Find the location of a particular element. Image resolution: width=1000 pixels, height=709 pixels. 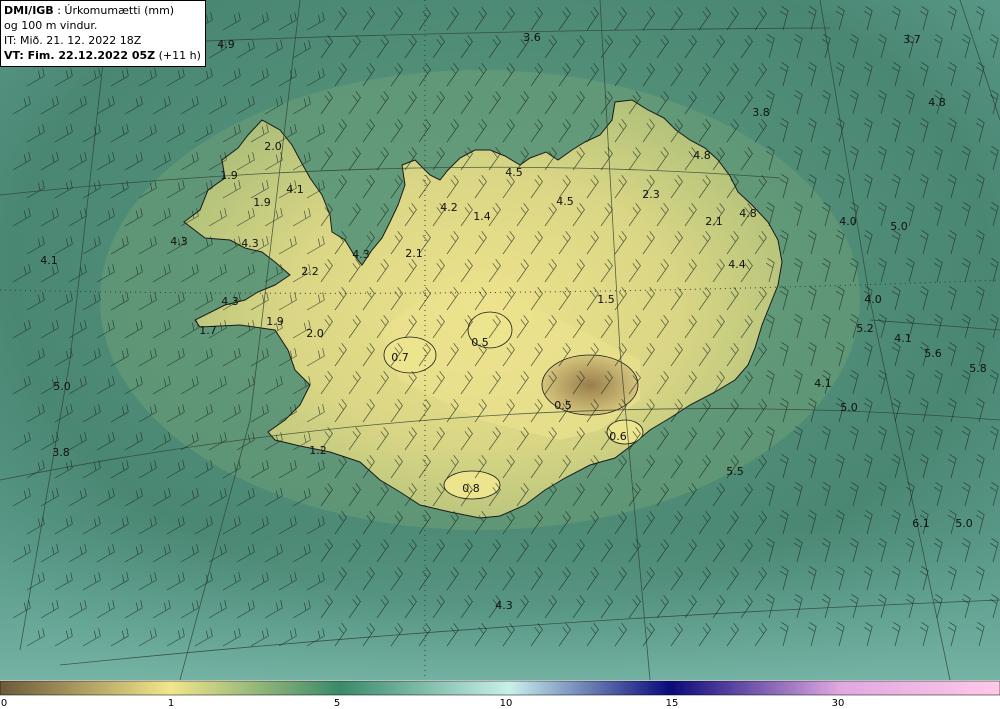

value-label: 2.2 is located at coordinates (310, 271).